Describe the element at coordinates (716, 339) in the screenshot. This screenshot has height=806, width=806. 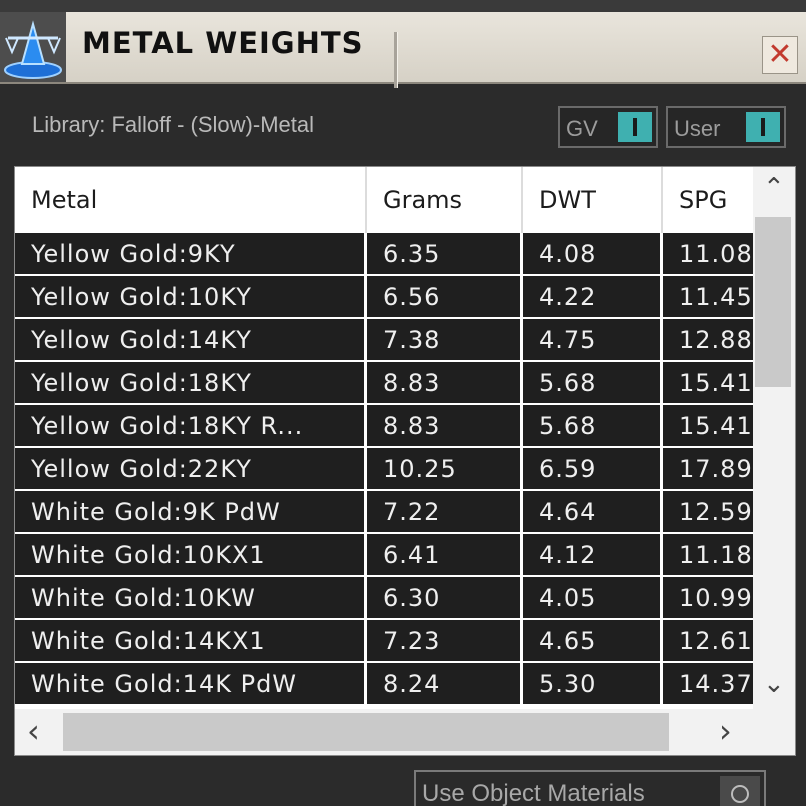
I see `cell-spg: 12.88` at that location.